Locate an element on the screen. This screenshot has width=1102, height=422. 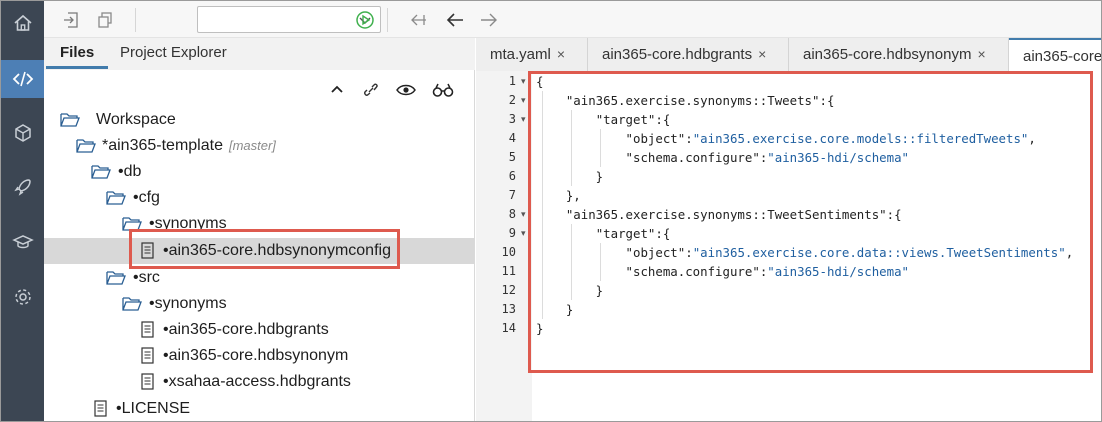
editor-tab-mta: mta.yaml × is located at coordinates (532, 54).